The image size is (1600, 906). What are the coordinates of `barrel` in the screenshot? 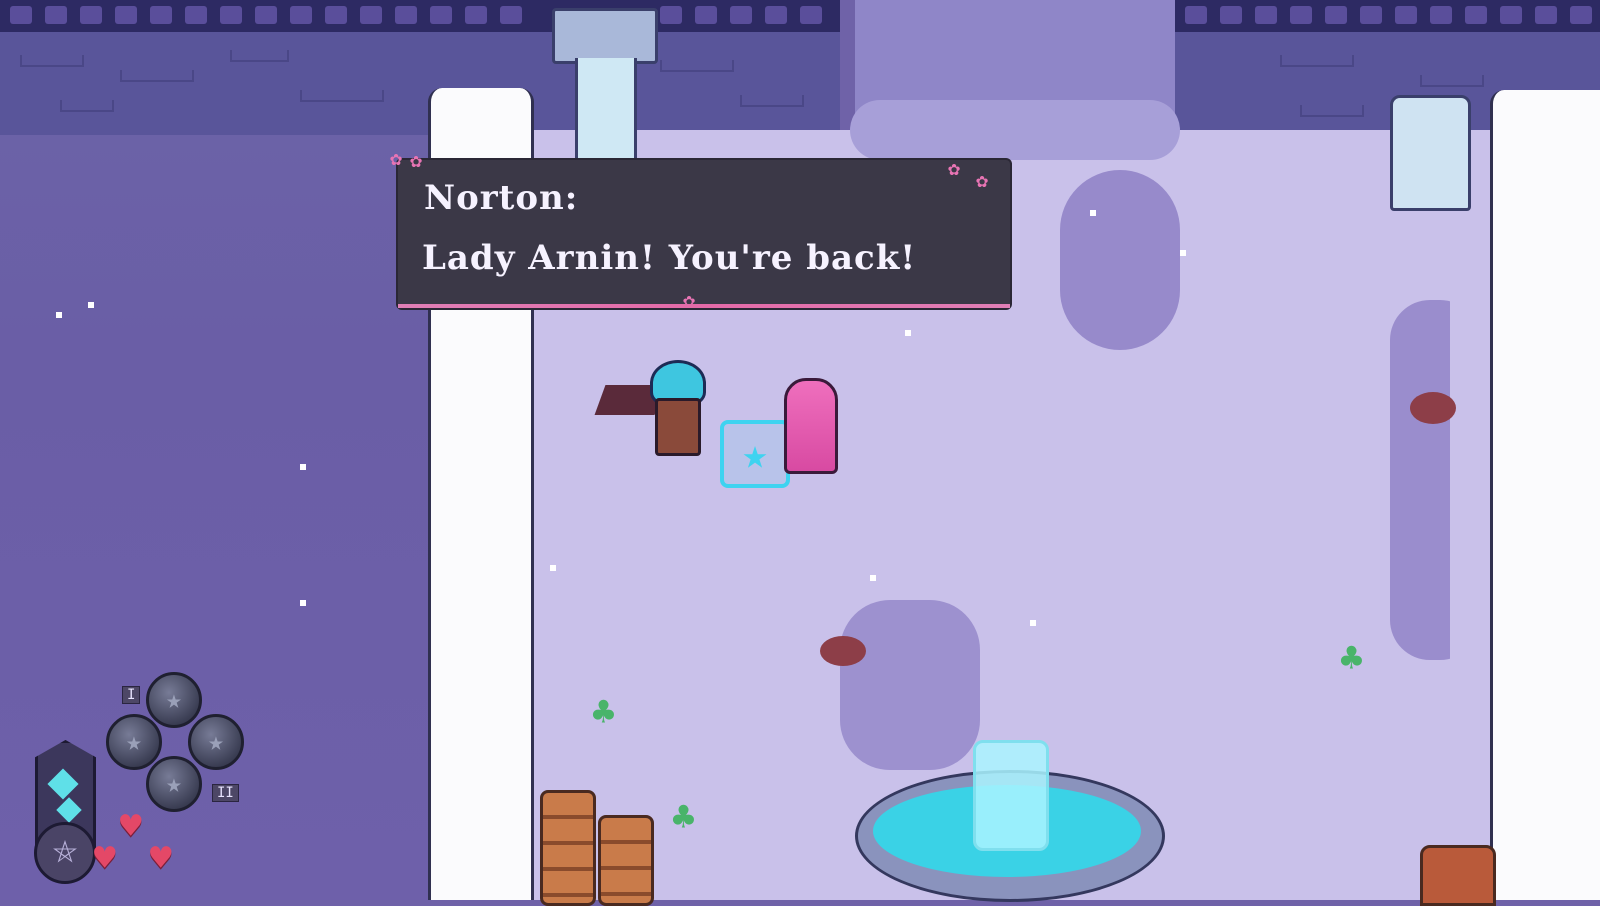 It's located at (1458, 875).